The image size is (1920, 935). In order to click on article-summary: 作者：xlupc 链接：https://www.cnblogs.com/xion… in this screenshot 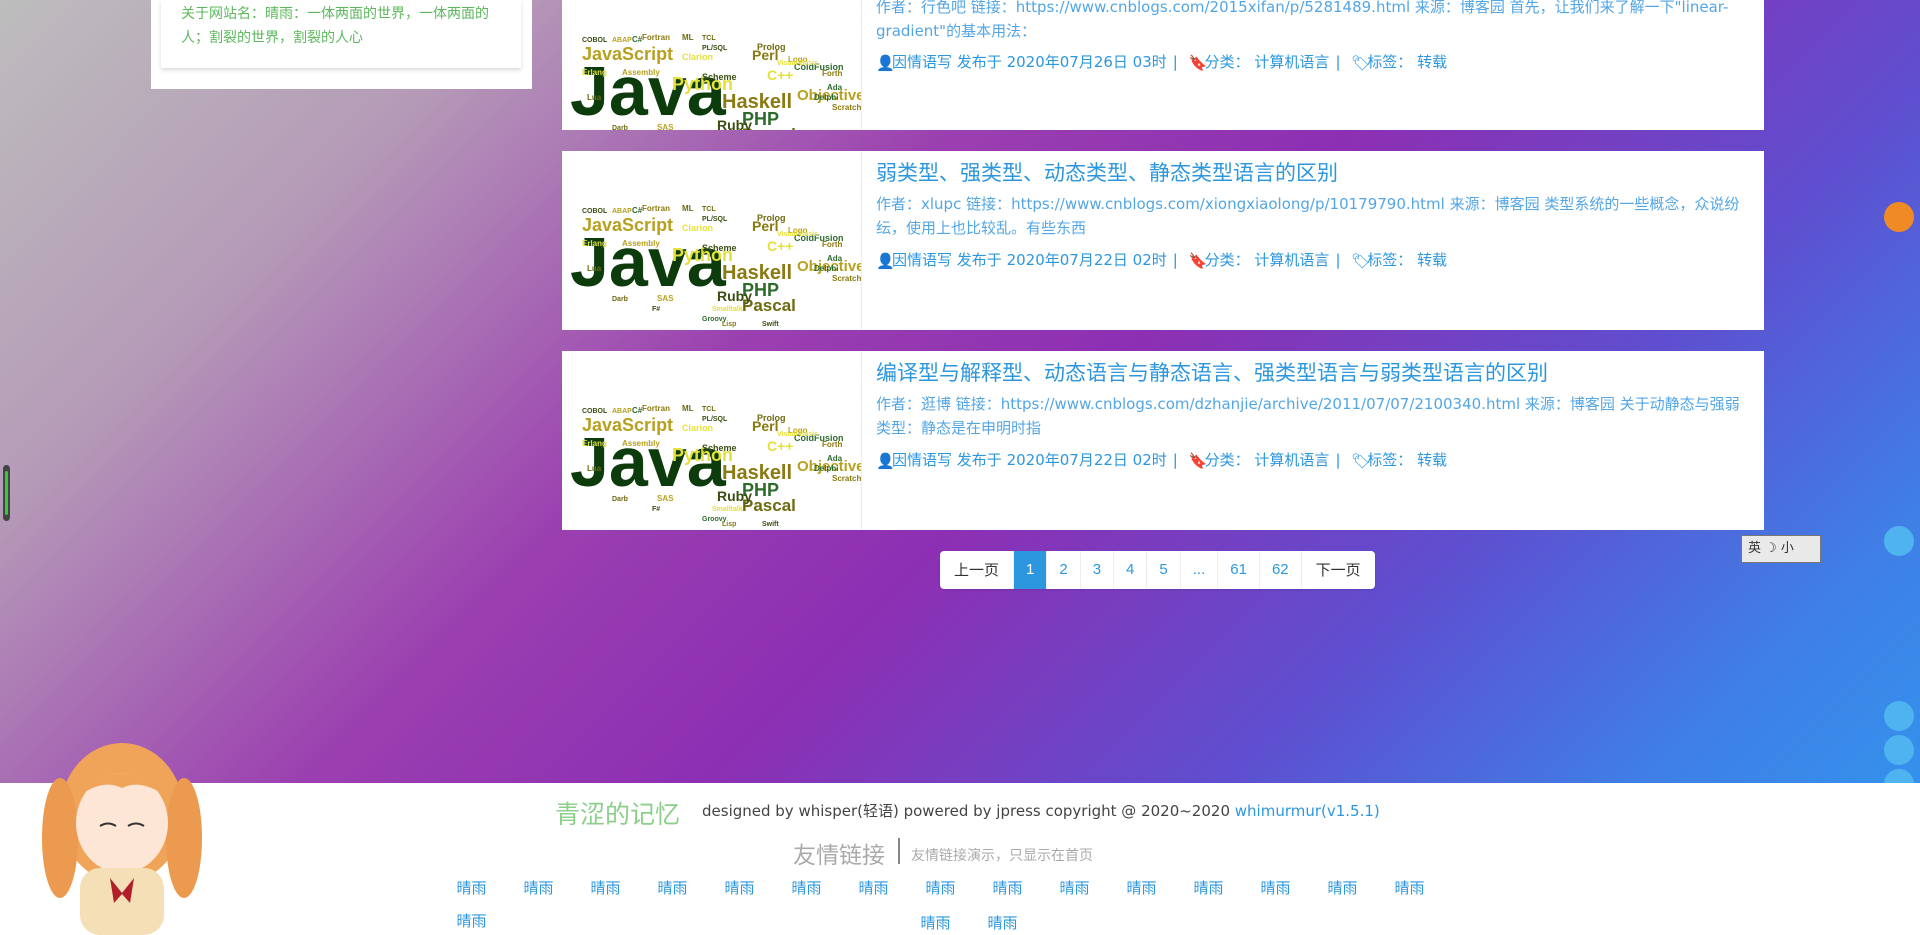, I will do `click(1308, 216)`.